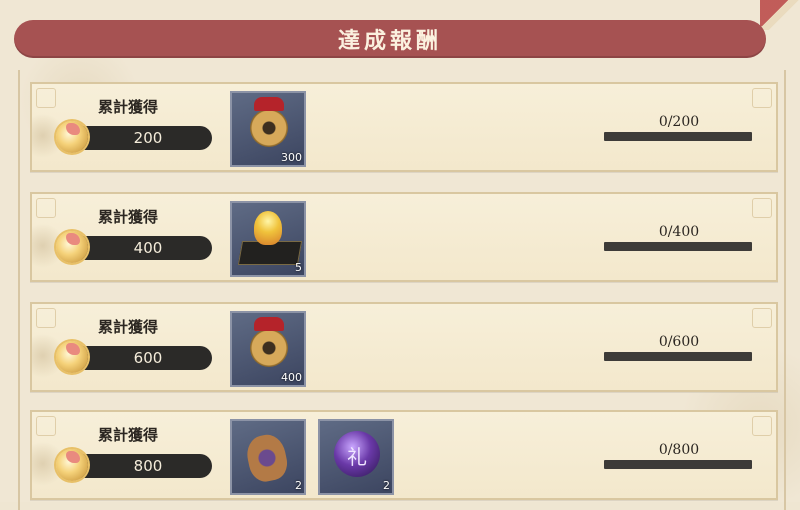 This screenshot has height=510, width=800. Describe the element at coordinates (291, 157) in the screenshot. I see `item-count: 300` at that location.